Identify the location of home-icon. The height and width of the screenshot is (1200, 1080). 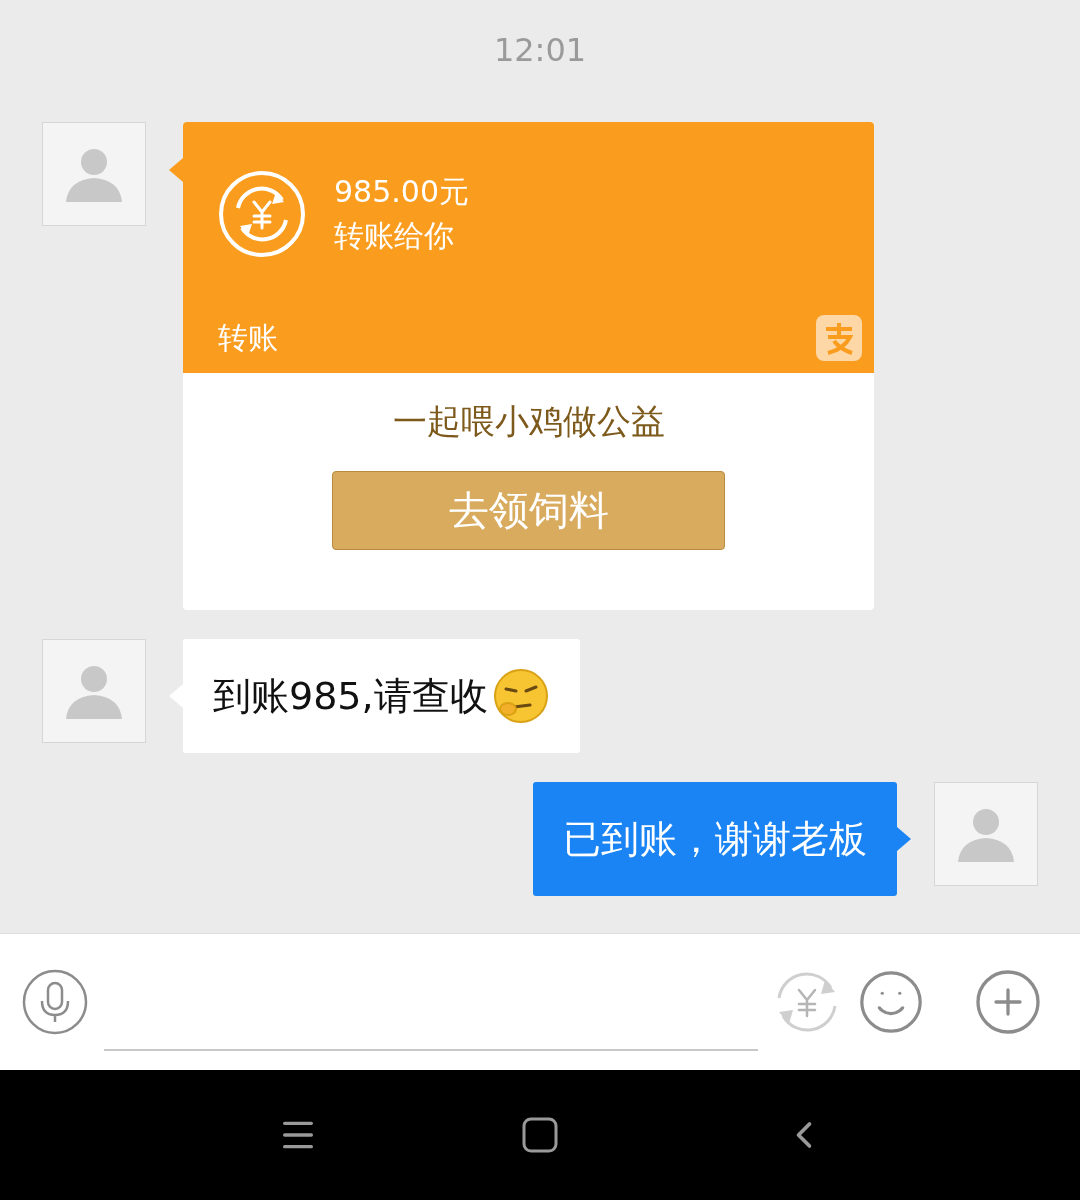
(540, 1135).